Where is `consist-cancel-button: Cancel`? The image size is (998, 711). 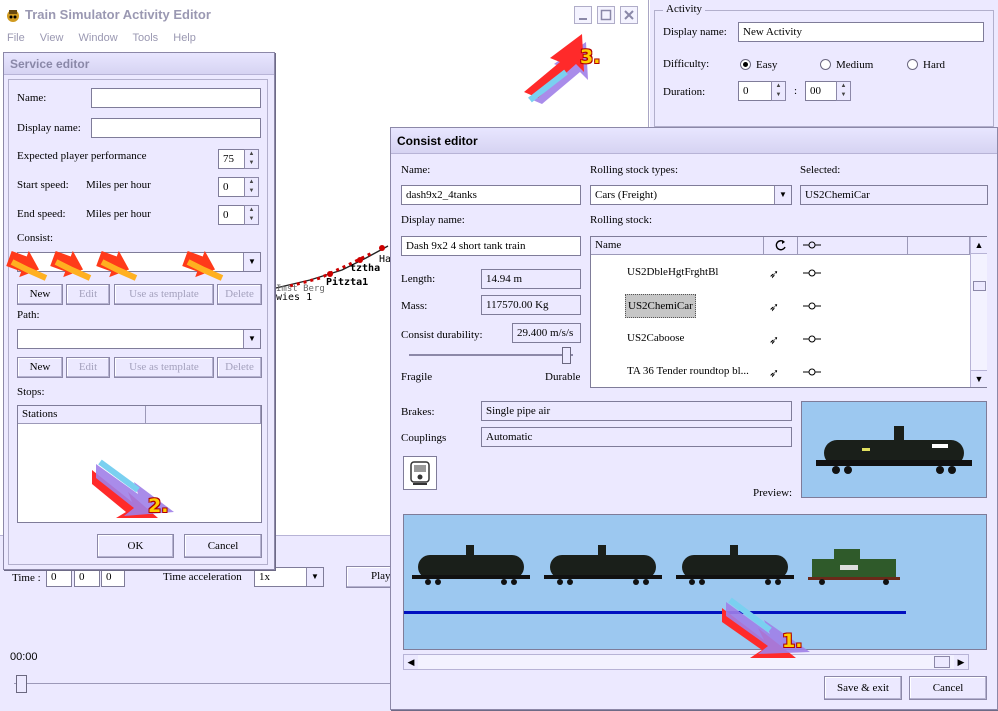 consist-cancel-button: Cancel is located at coordinates (948, 688).